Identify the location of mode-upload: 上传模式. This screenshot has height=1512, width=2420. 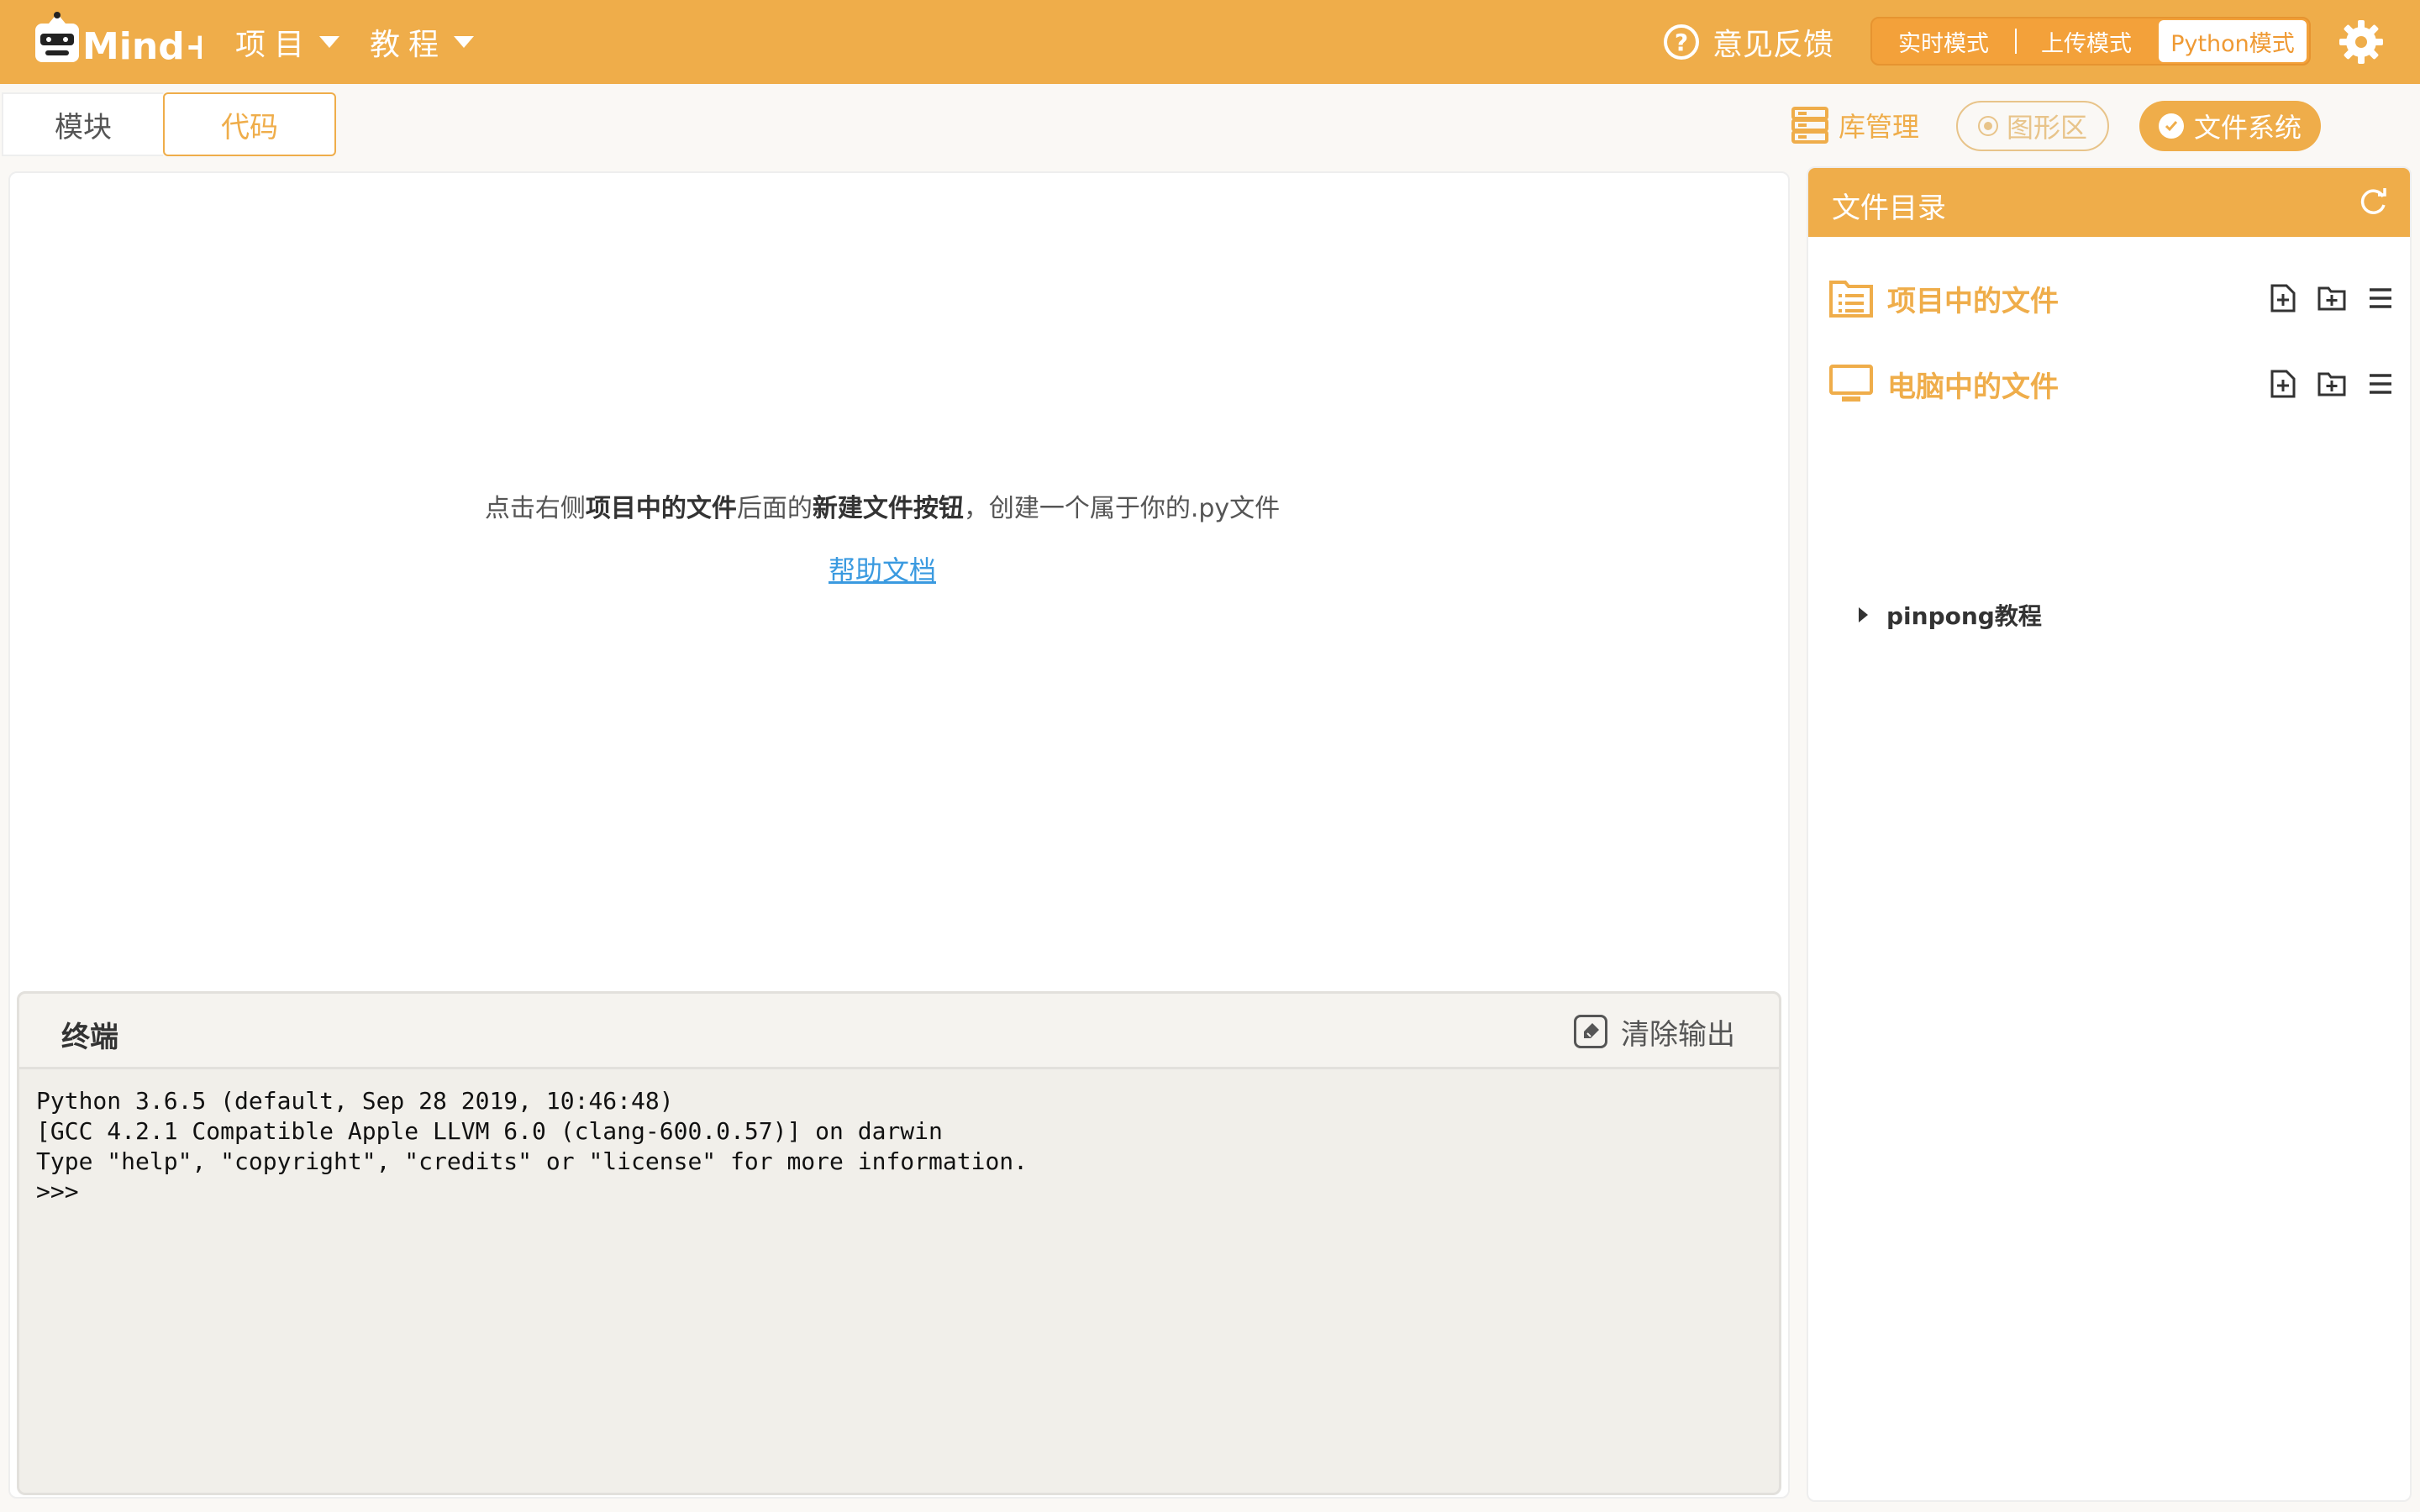
(2086, 41).